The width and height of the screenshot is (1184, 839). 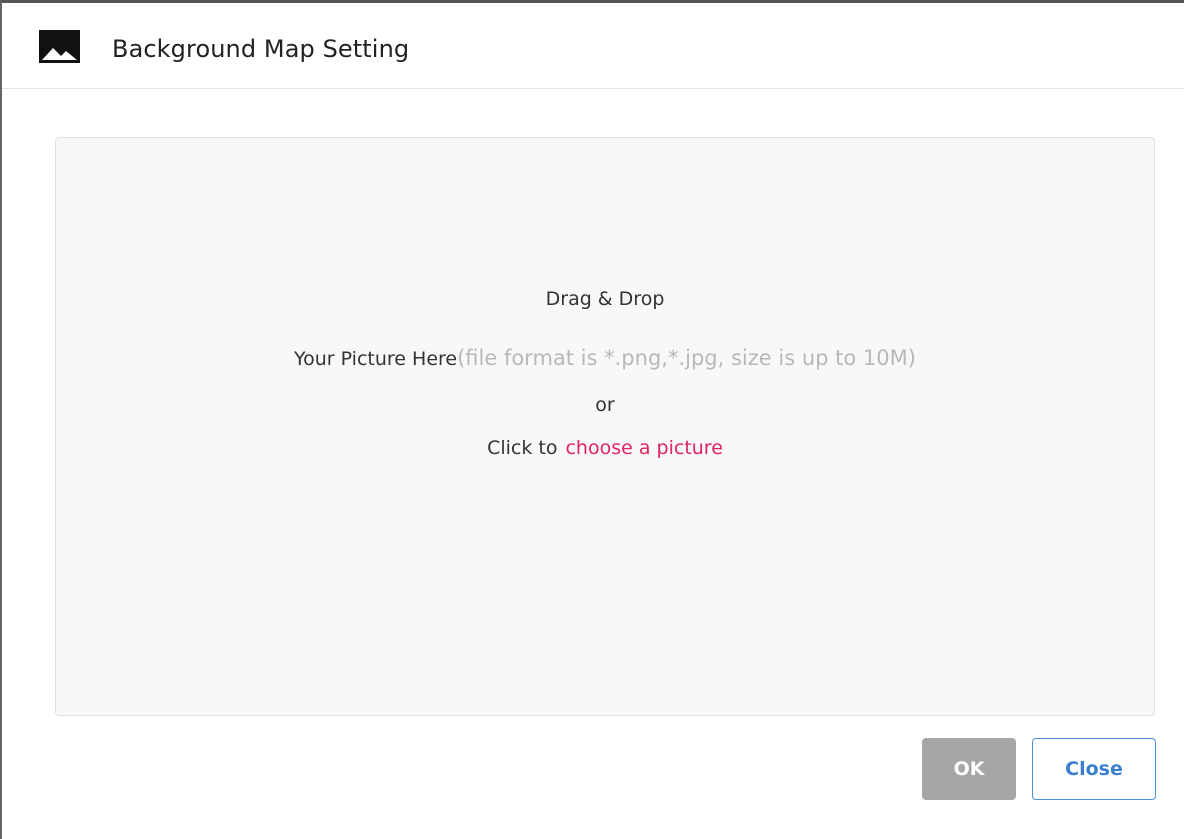 What do you see at coordinates (376, 359) in the screenshot?
I see `picture-label: Your Picture Here` at bounding box center [376, 359].